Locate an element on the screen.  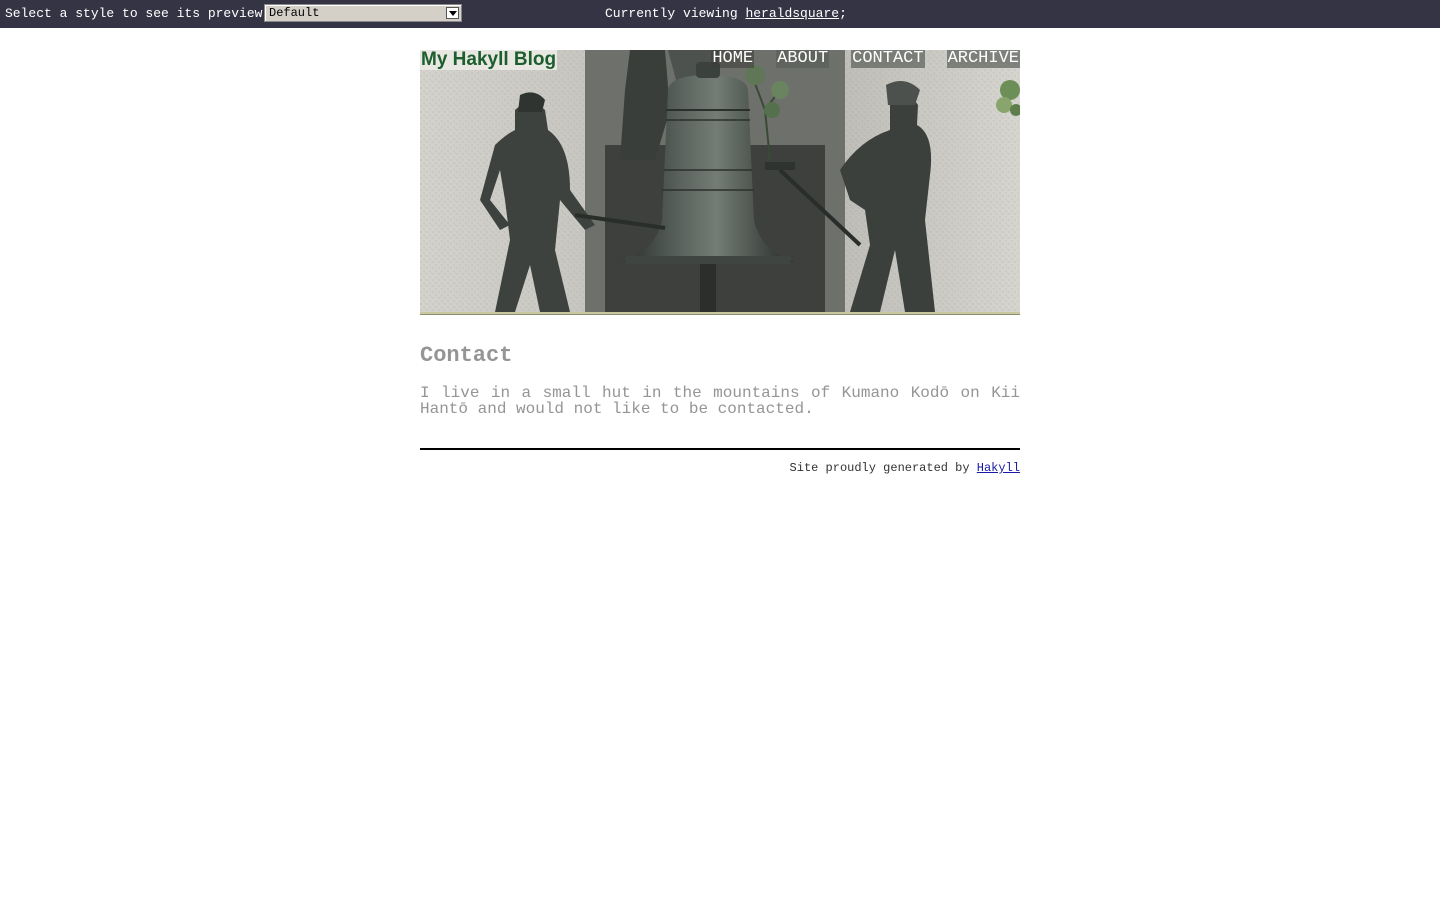
main-nav: HOME ABOUT CONTACT ARCHIVE is located at coordinates (854, 59).